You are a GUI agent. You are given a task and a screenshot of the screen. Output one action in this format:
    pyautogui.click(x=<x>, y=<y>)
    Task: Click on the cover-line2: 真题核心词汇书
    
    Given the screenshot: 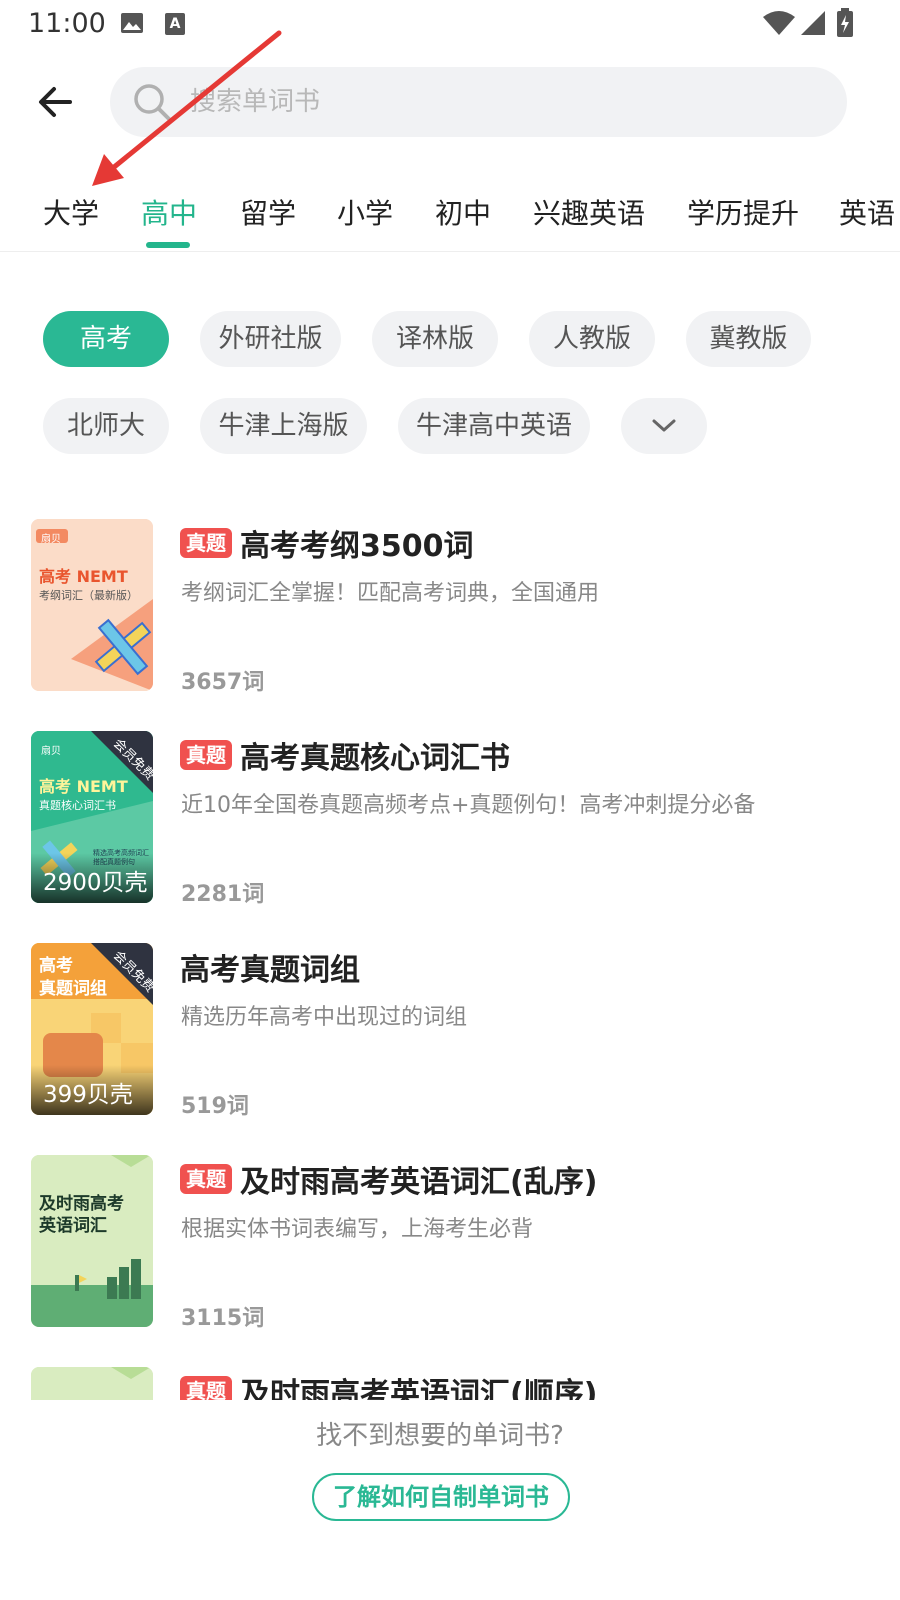 What is the action you would take?
    pyautogui.click(x=77, y=805)
    